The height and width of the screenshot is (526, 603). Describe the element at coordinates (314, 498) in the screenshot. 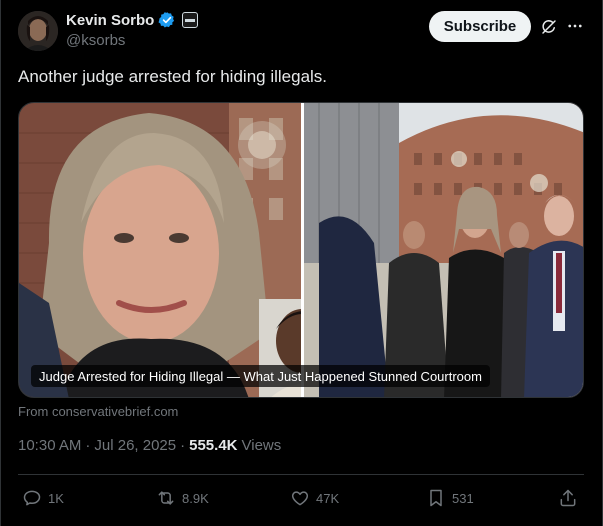

I see `like-button: 47K` at that location.